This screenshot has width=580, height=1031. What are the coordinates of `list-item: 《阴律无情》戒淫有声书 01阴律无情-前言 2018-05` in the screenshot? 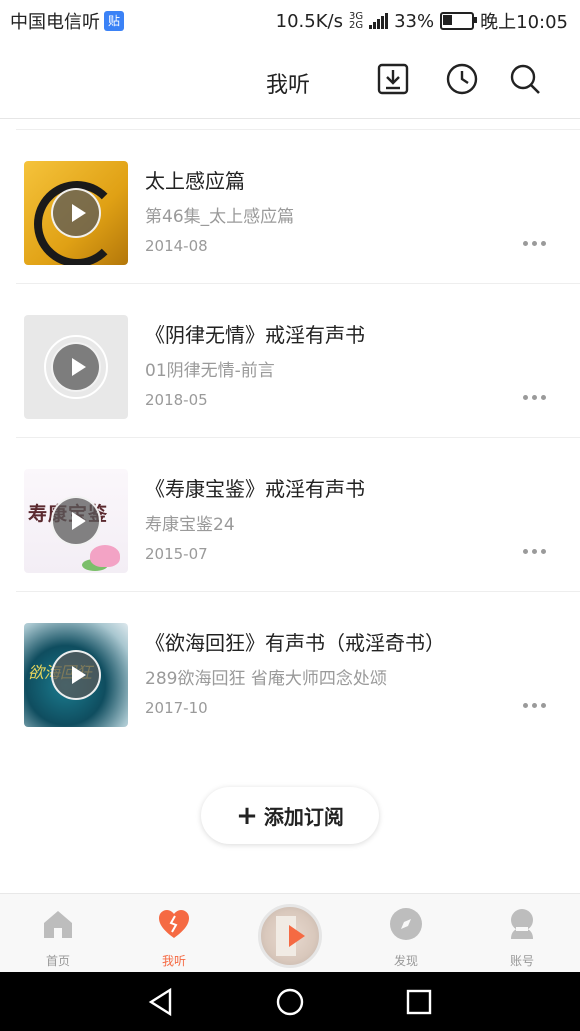 It's located at (298, 361).